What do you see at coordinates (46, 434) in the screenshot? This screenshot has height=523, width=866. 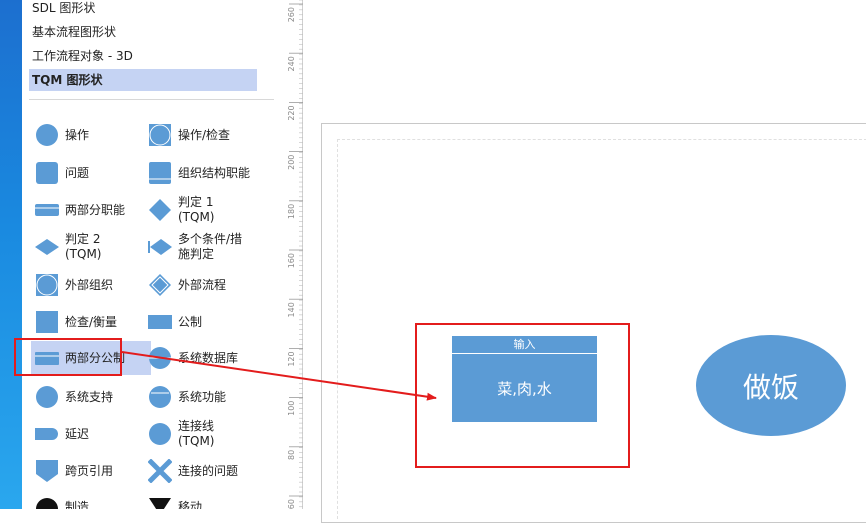 I see `delay-shape-icon` at bounding box center [46, 434].